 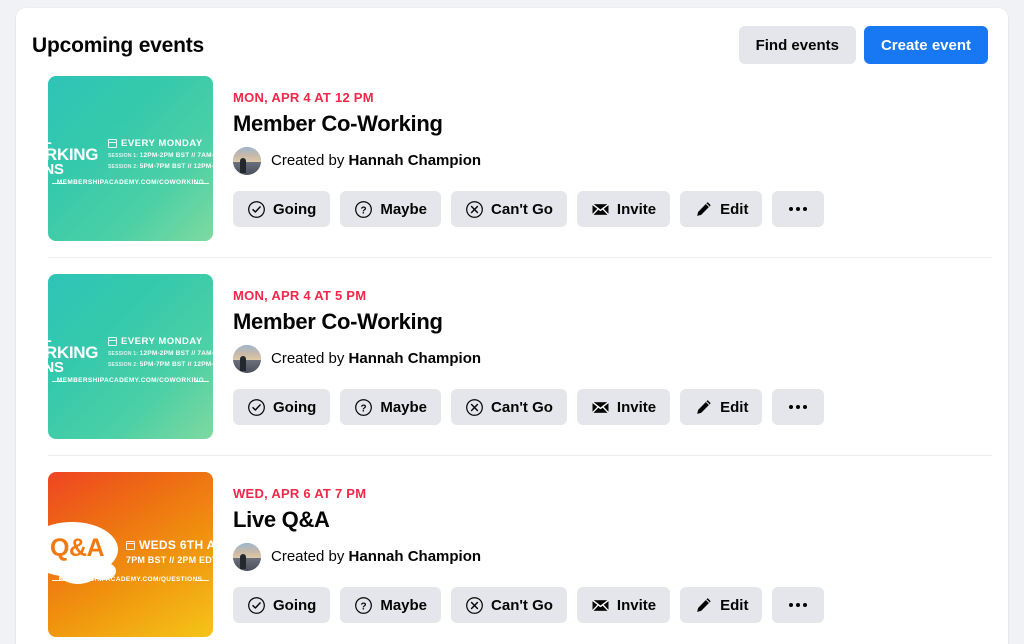 I want to click on create-event-button: Create event, so click(x=925, y=45).